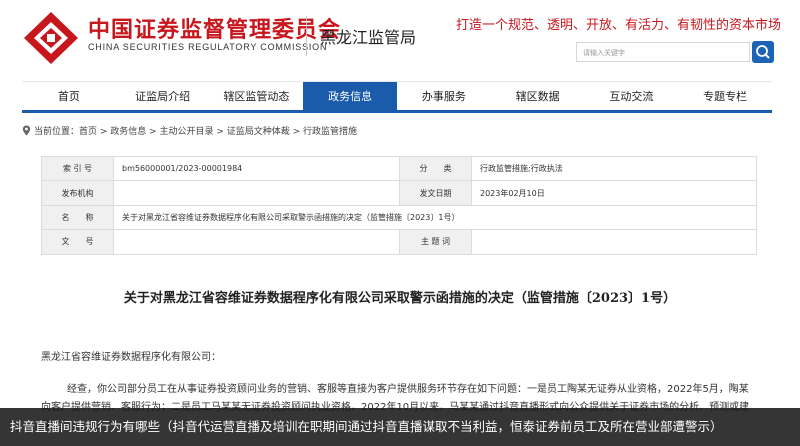  I want to click on search-button, so click(763, 52).